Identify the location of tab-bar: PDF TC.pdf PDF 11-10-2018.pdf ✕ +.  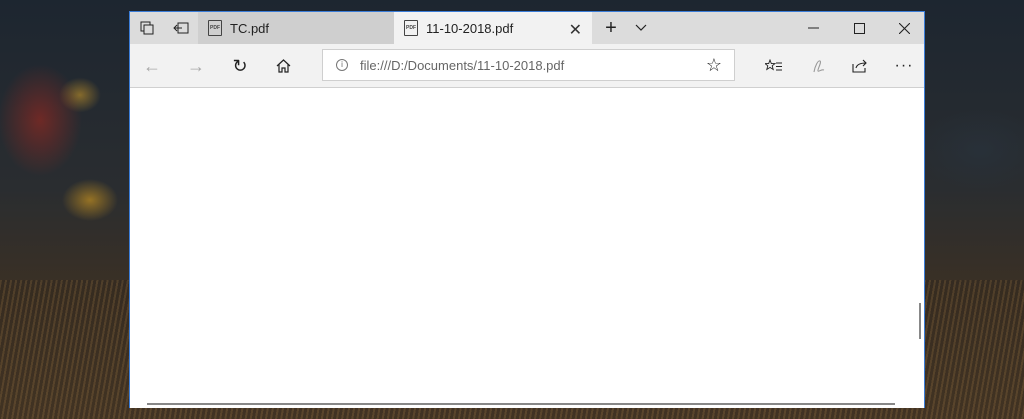
(527, 28).